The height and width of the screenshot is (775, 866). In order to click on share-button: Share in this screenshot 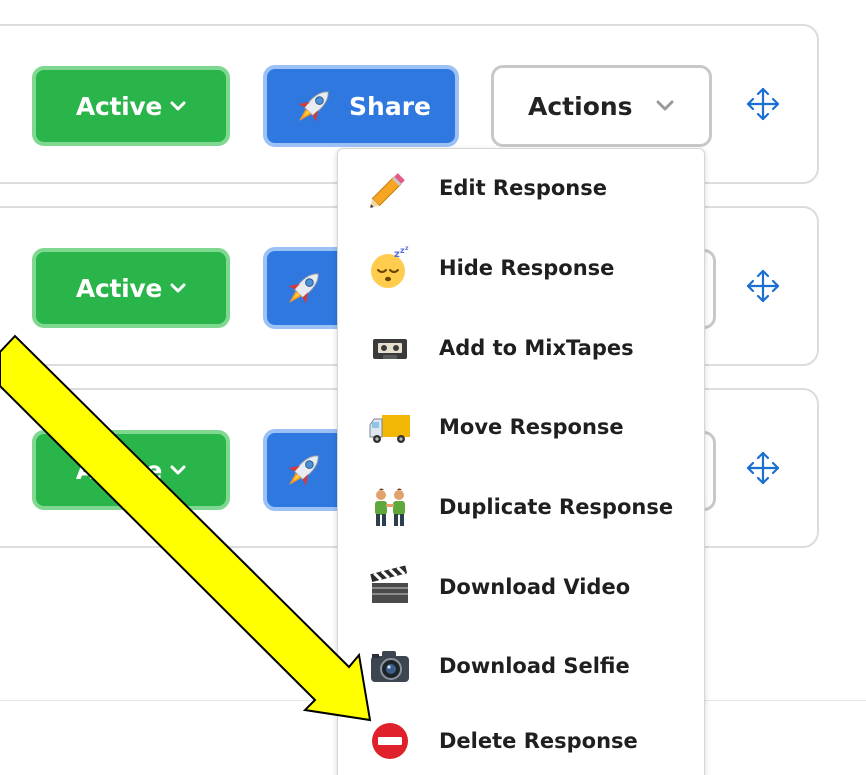, I will do `click(361, 106)`.